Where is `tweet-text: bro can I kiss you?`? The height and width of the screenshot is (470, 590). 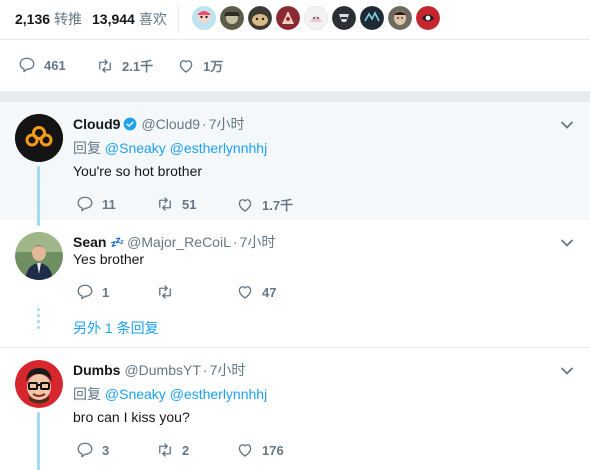 tweet-text: bro can I kiss you? is located at coordinates (131, 417).